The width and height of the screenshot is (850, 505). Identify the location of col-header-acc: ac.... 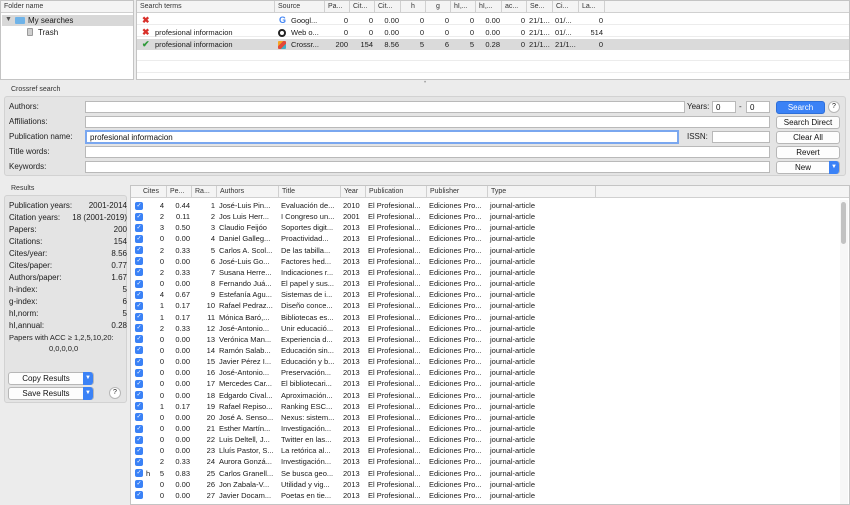
(514, 7).